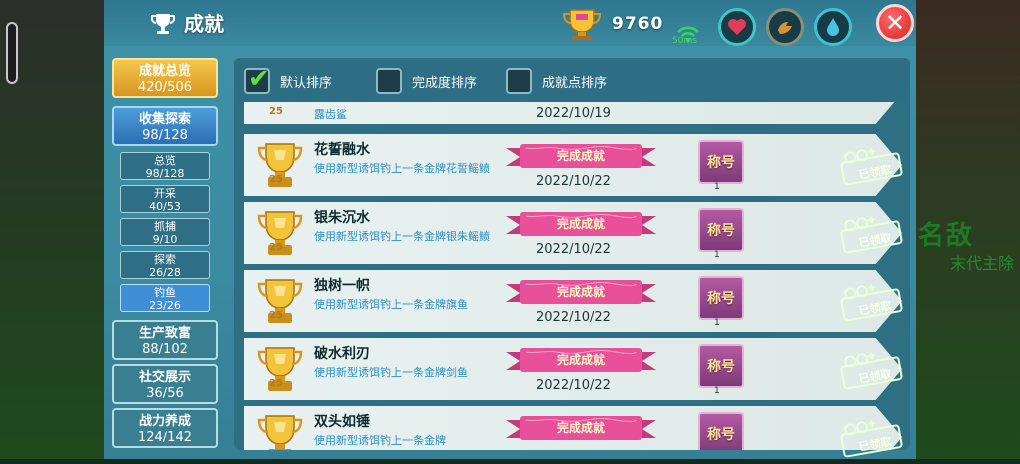  I want to click on stamina-gauge, so click(785, 27).